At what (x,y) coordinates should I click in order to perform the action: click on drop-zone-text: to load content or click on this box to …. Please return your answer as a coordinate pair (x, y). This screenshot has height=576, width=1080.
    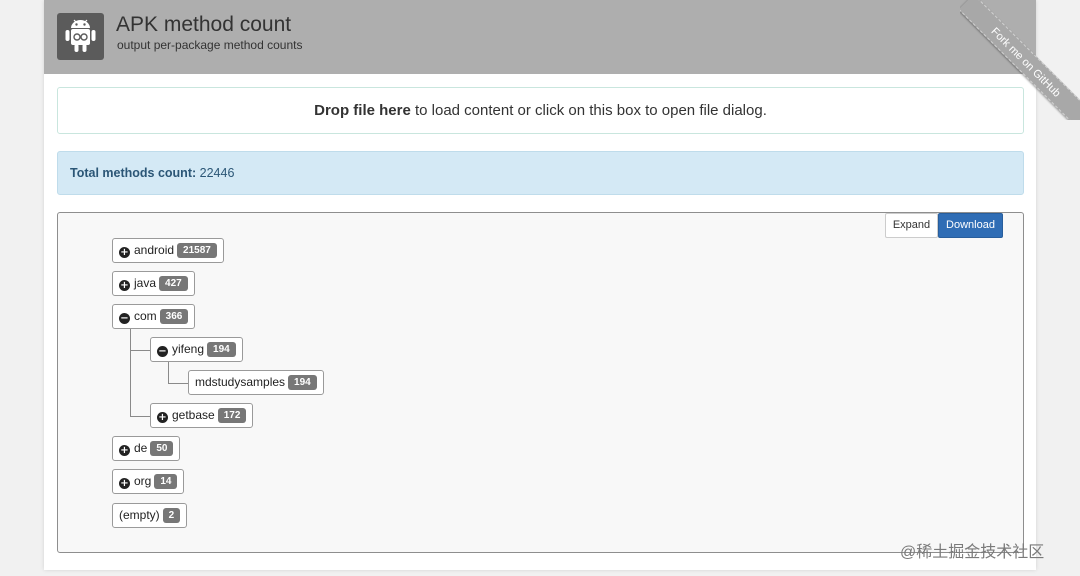
    Looking at the image, I should click on (588, 110).